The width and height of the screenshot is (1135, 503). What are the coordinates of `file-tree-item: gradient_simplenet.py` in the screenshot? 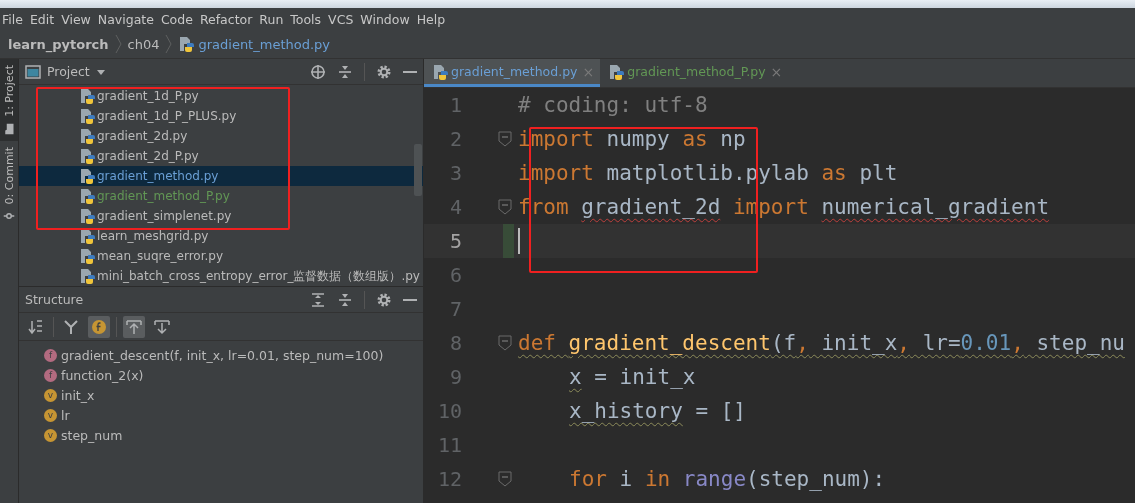 It's located at (221, 216).